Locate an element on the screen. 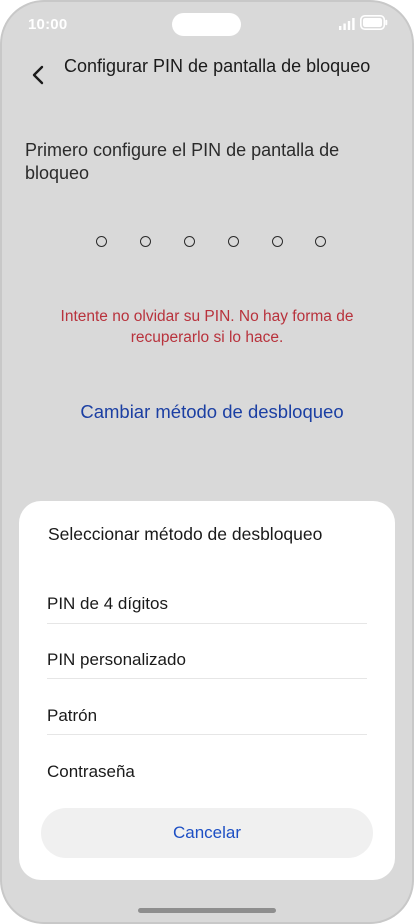 Image resolution: width=414 pixels, height=924 pixels. camera-notch is located at coordinates (206, 24).